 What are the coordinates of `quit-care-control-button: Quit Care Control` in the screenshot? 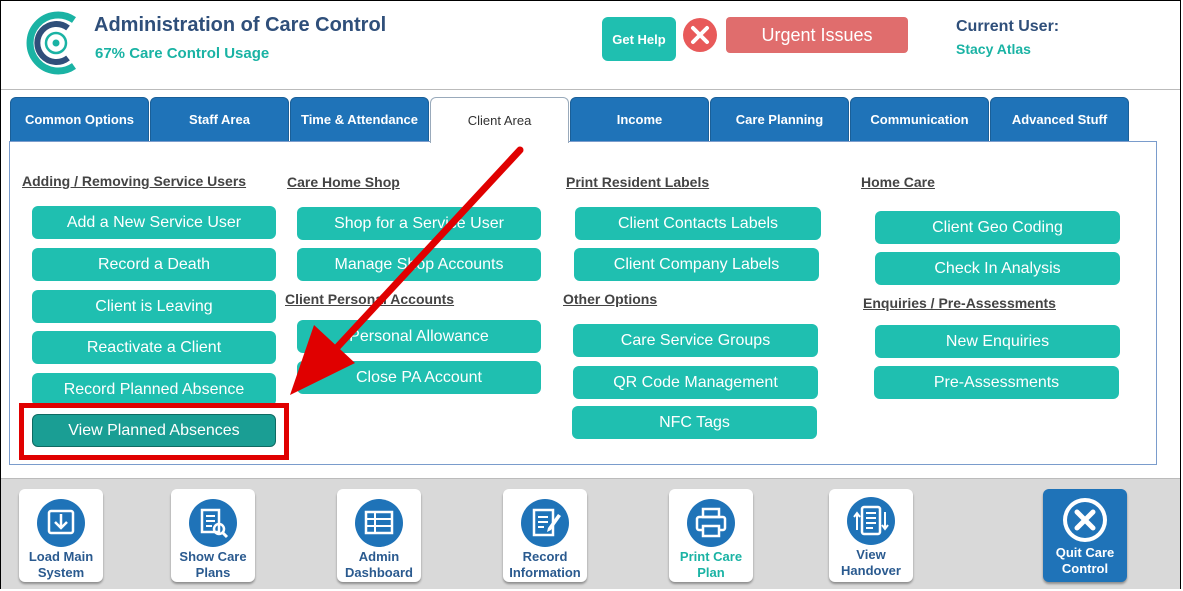 It's located at (1085, 535).